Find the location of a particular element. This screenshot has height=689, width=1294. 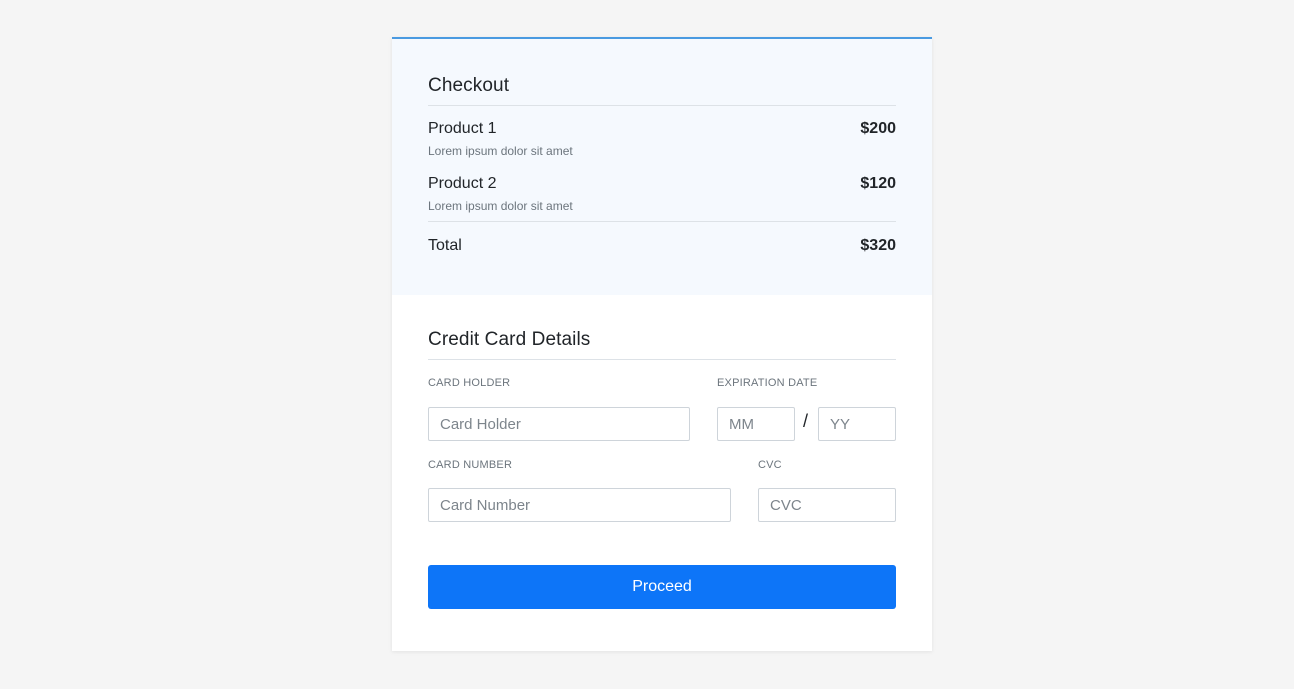

total-label: Total is located at coordinates (445, 245).